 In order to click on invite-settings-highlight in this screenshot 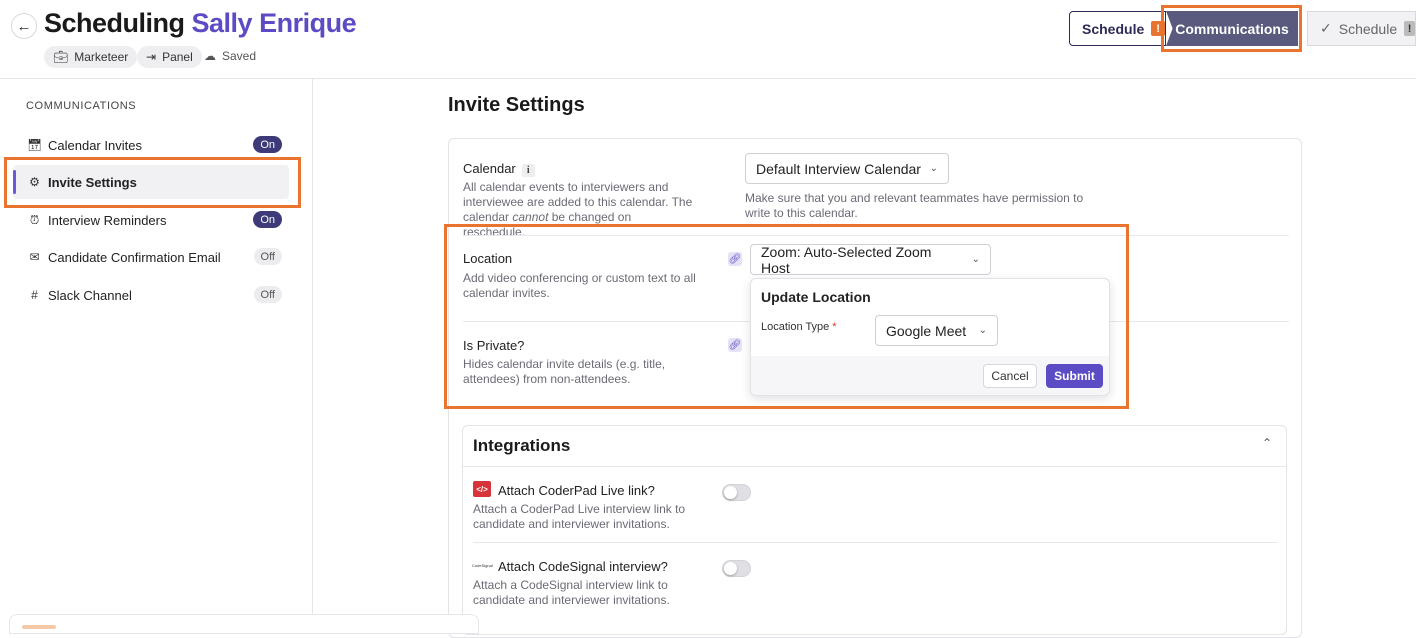, I will do `click(152, 182)`.